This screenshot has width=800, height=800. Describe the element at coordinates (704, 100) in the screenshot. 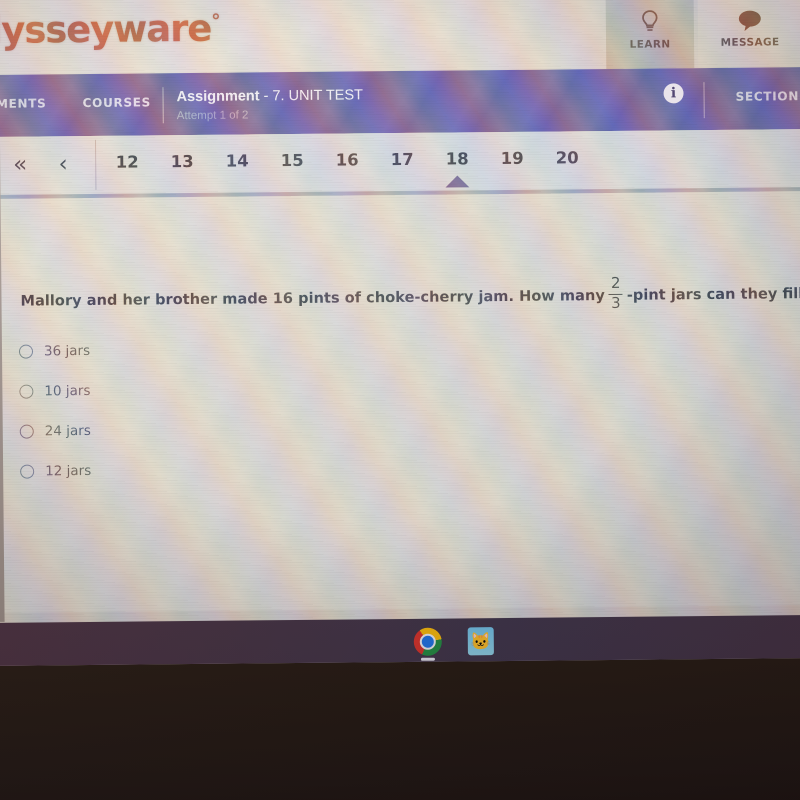

I see `navbar-divider-right` at that location.